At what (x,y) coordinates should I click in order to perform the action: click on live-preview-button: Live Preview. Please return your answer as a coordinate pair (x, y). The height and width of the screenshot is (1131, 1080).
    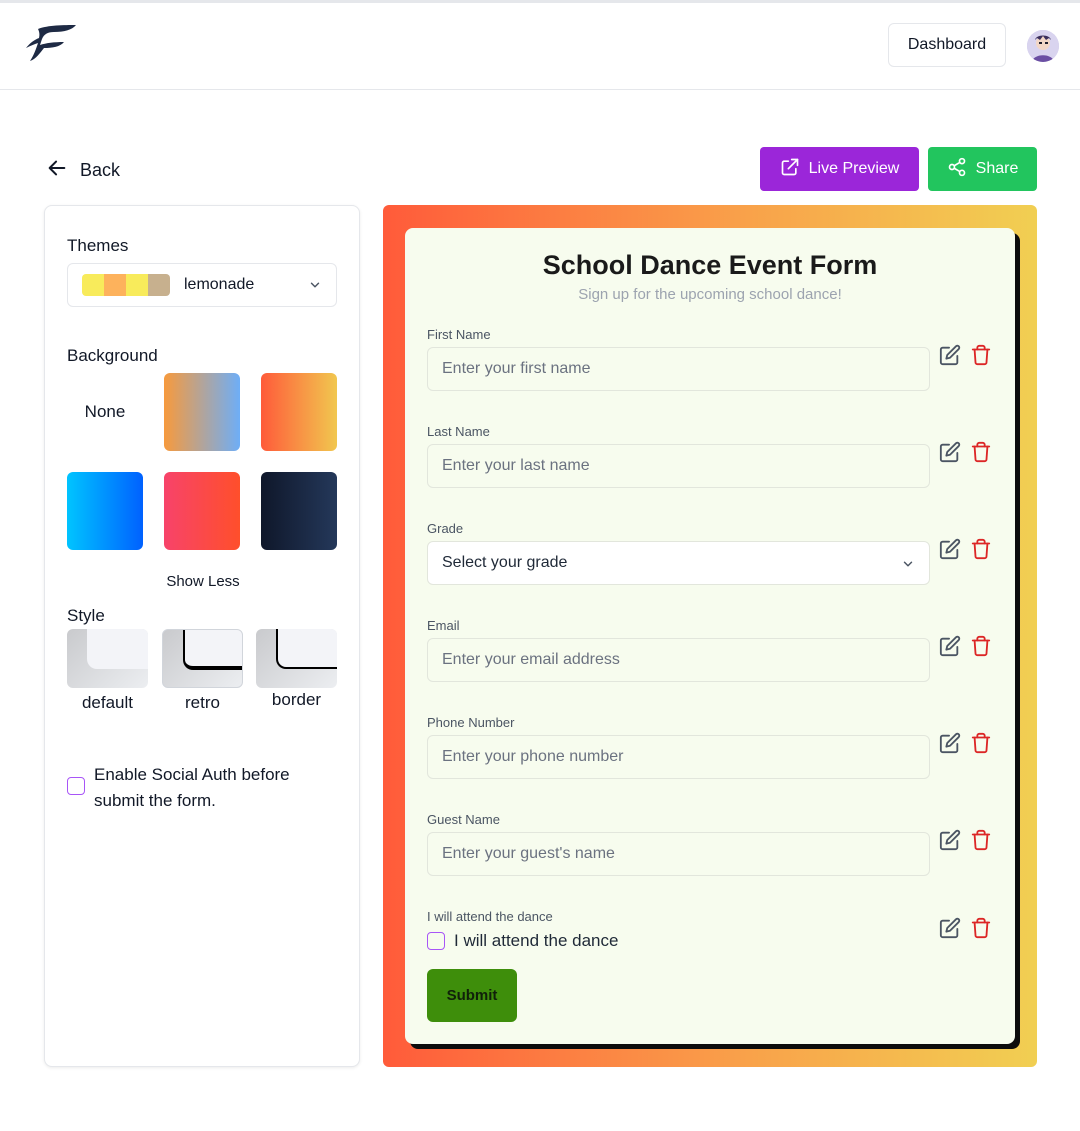
    Looking at the image, I should click on (839, 169).